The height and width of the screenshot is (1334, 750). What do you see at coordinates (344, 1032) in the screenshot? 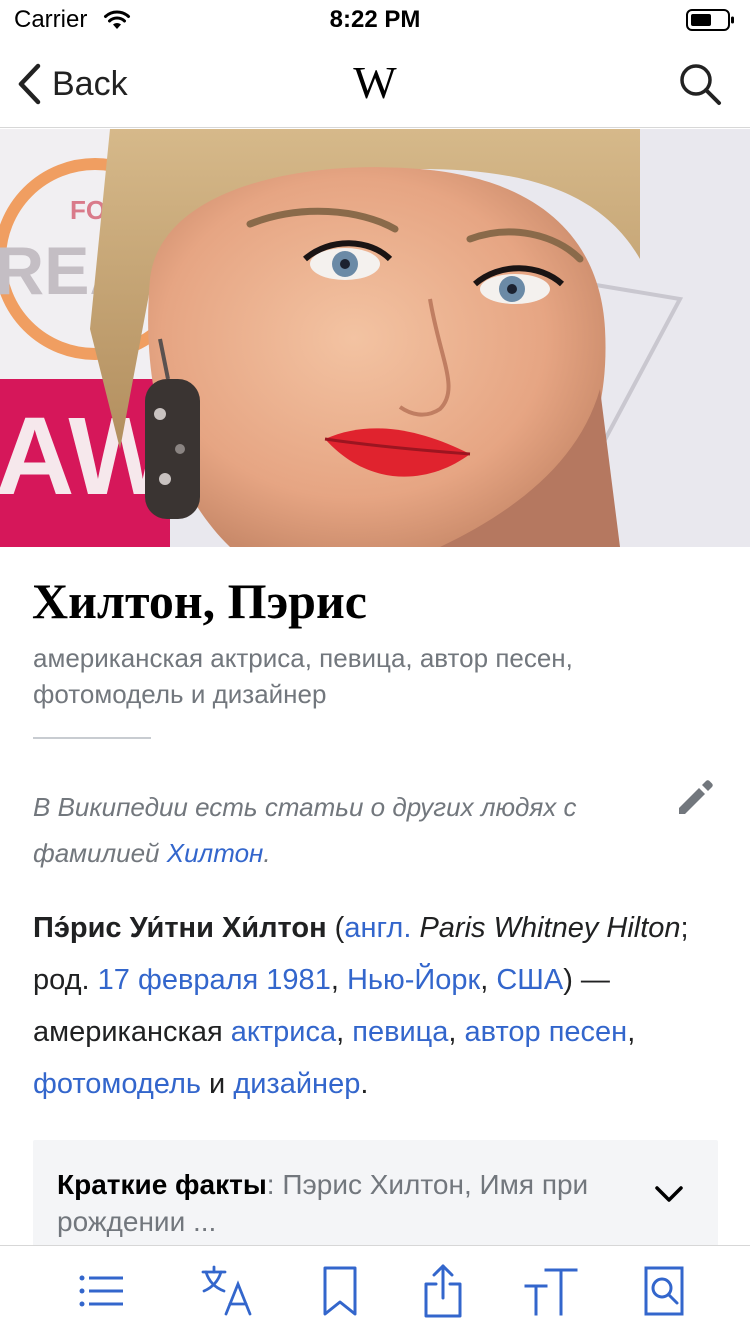
I see `lead-sep-3: ,` at bounding box center [344, 1032].